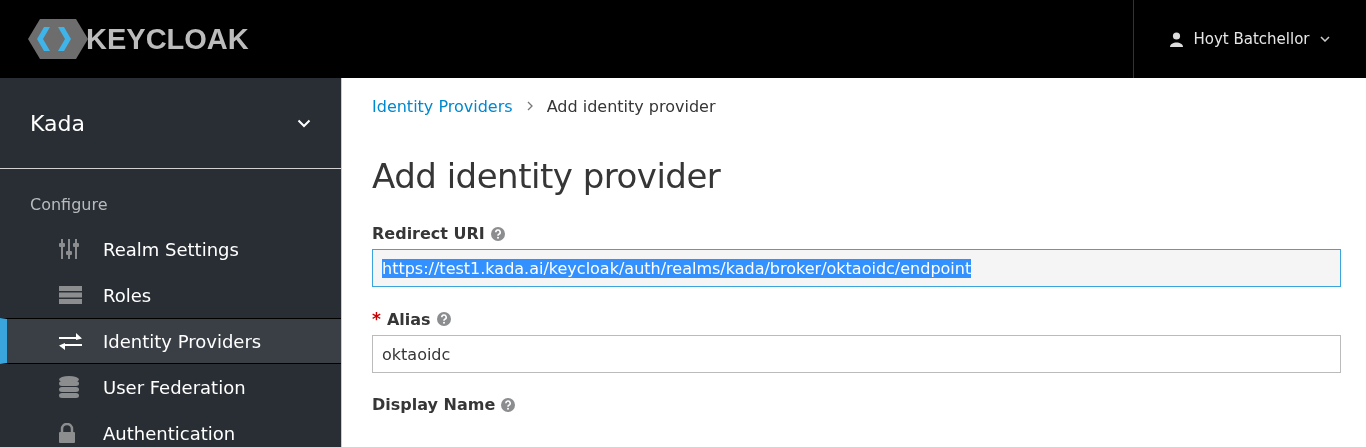  I want to click on realm-selector: Kada, so click(57, 123).